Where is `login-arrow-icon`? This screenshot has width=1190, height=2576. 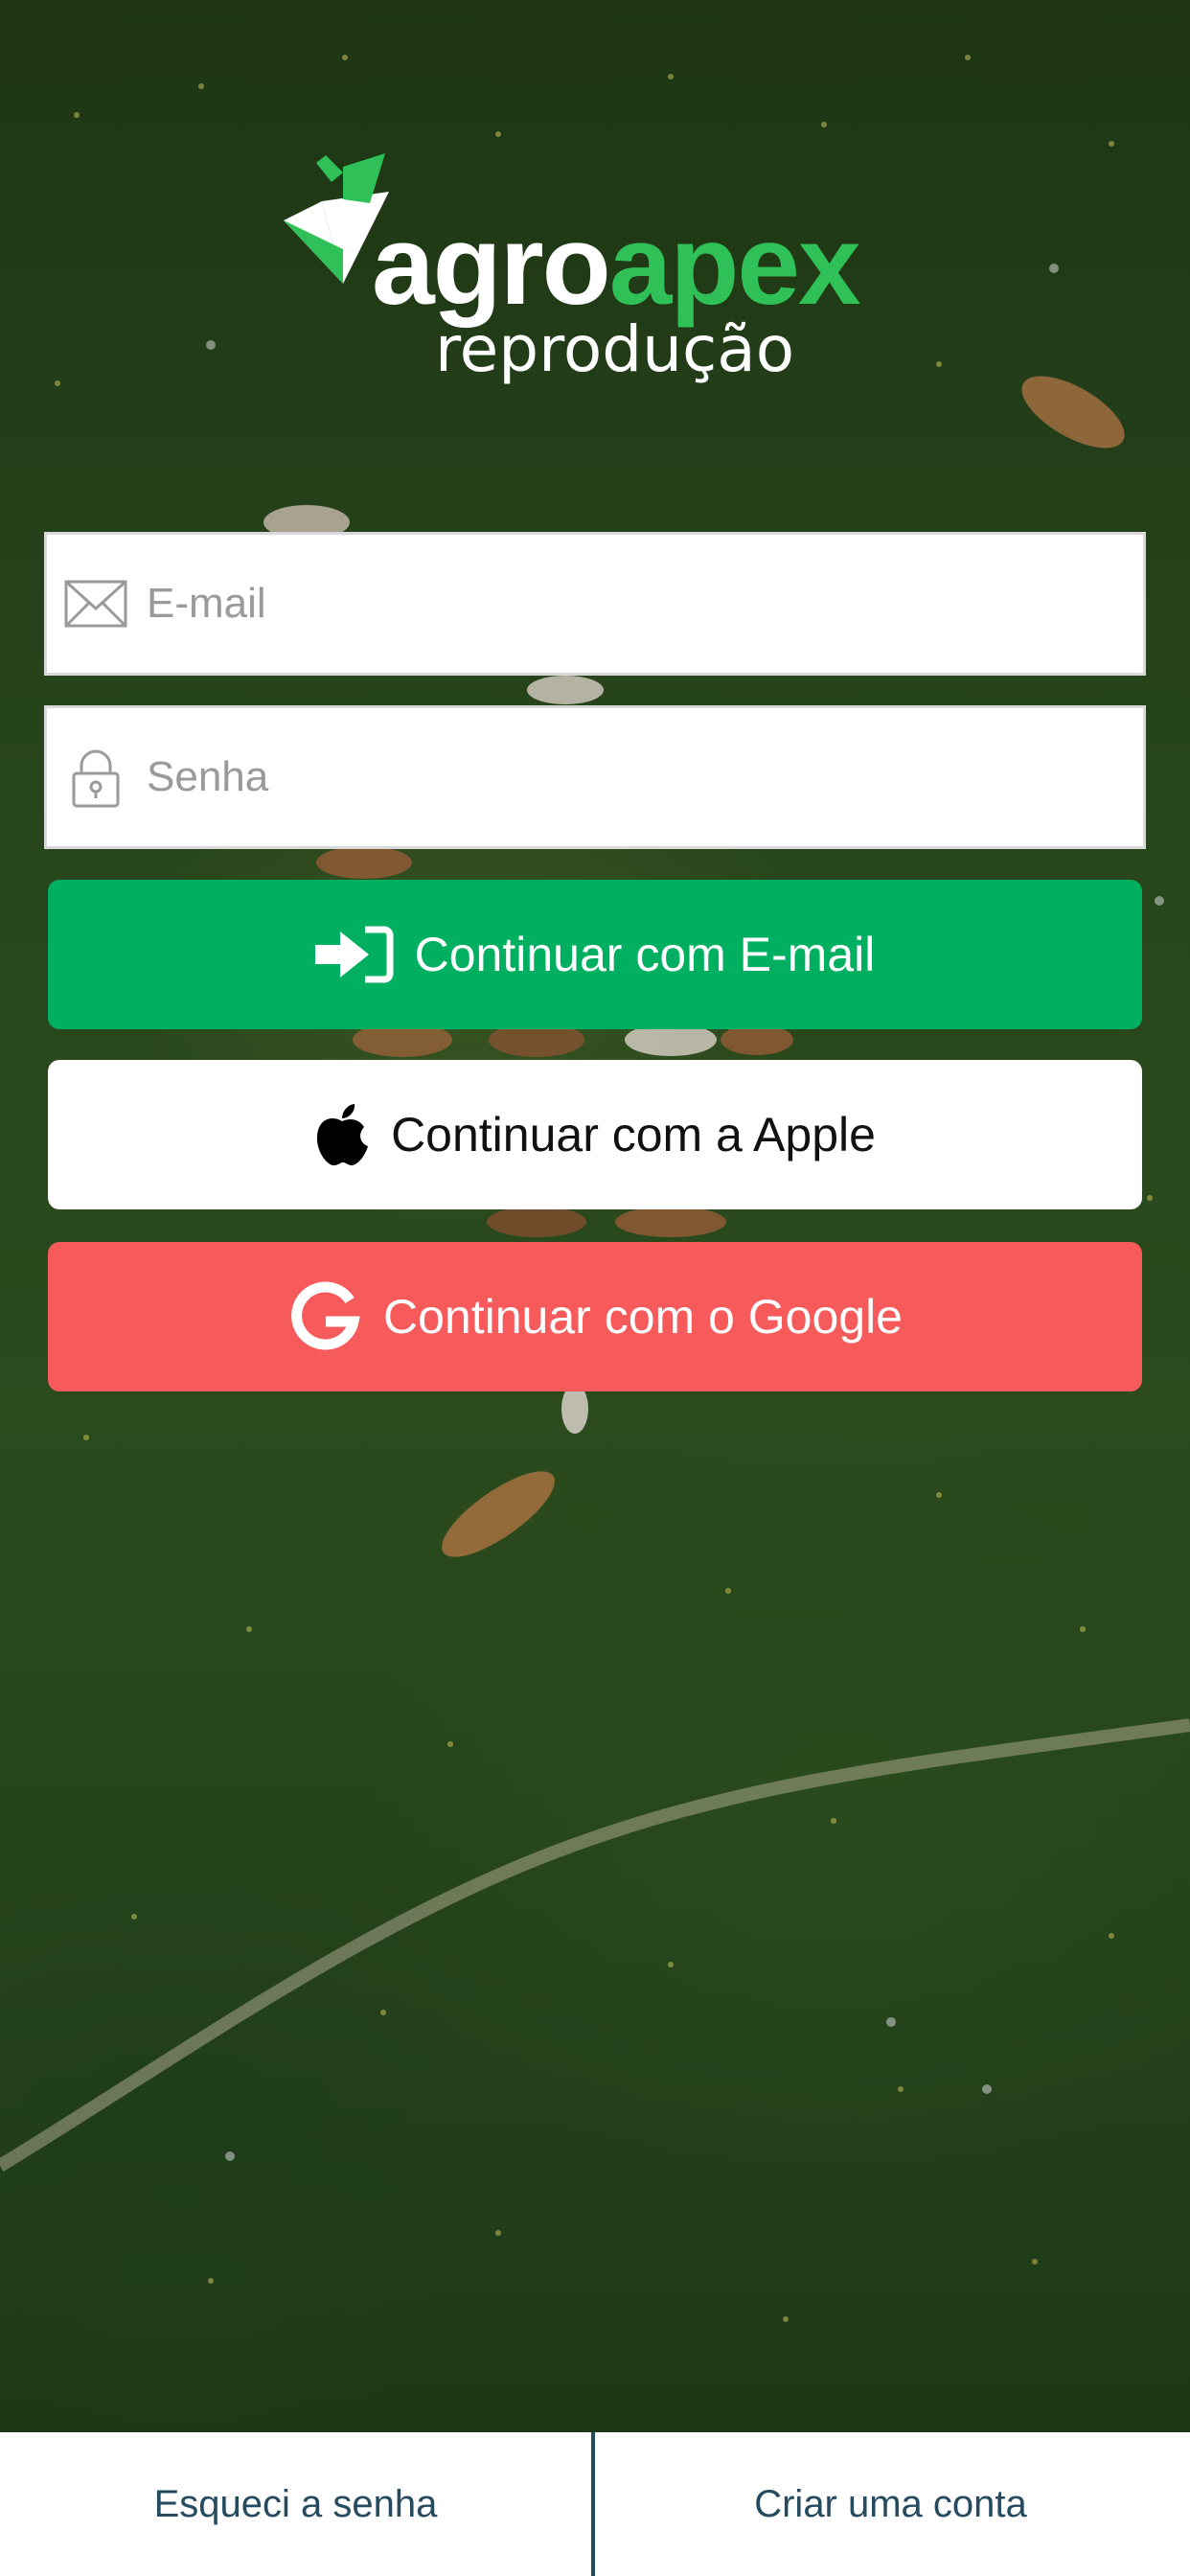
login-arrow-icon is located at coordinates (354, 954).